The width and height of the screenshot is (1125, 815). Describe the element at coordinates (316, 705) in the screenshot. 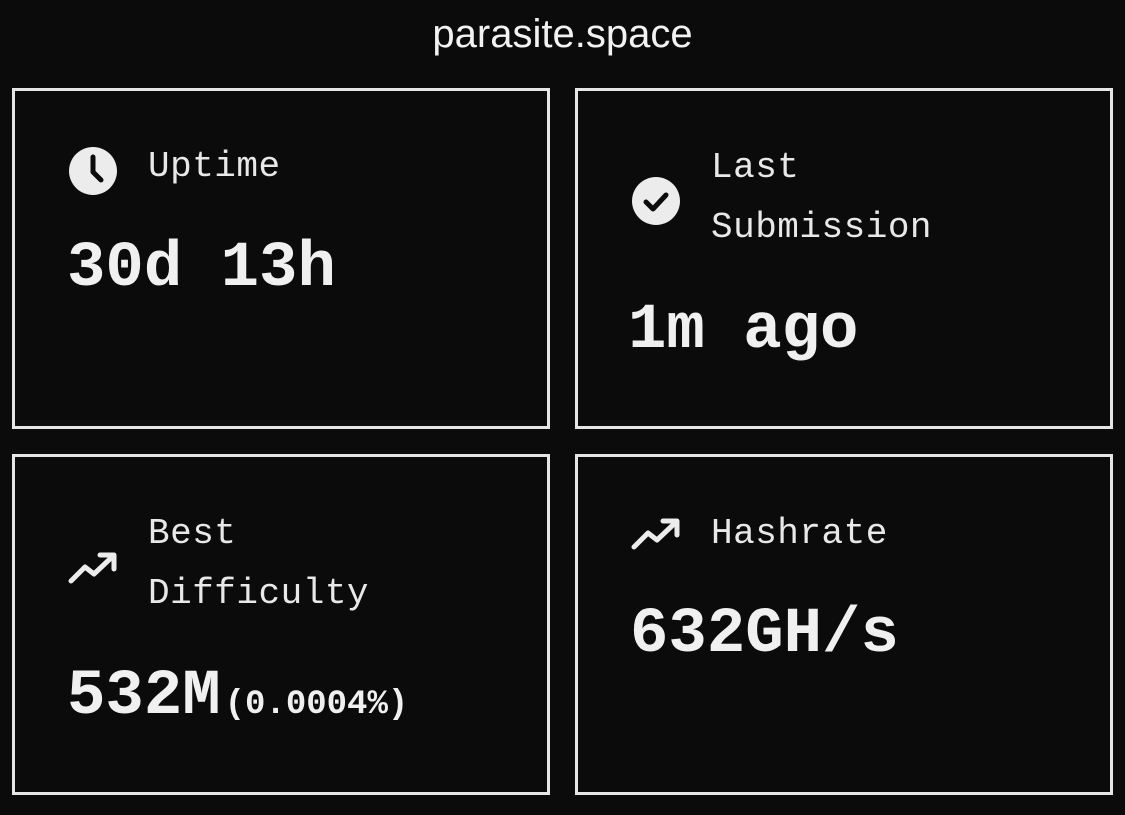

I see `best-difficulty-percent: (0.0004%)` at that location.